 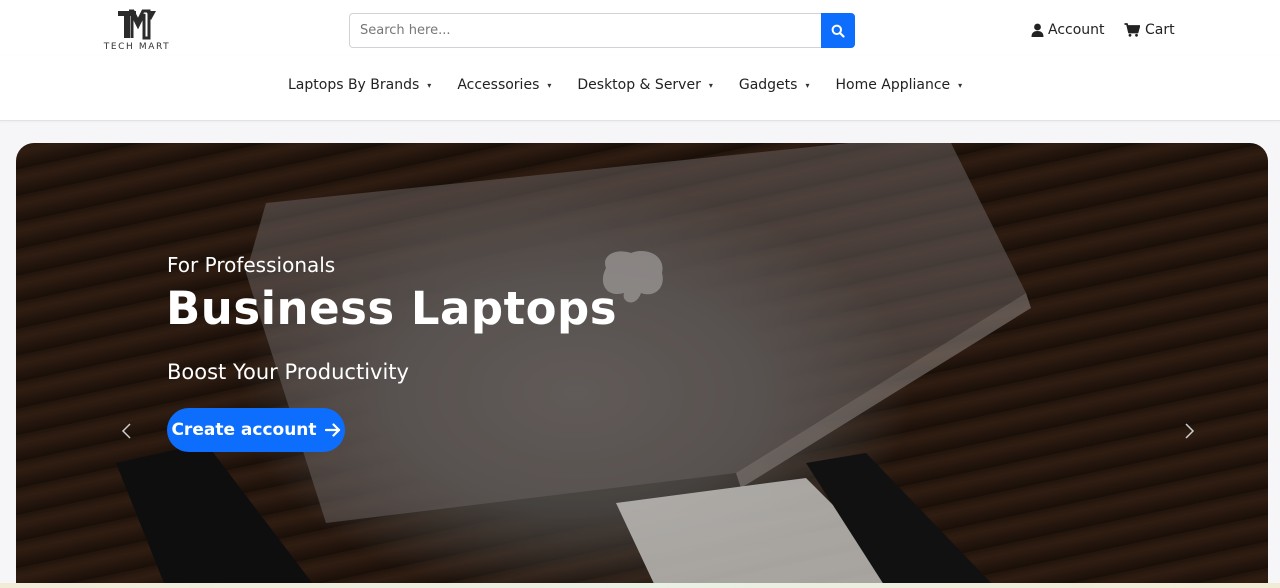 I want to click on next-section-edge, so click(x=640, y=585).